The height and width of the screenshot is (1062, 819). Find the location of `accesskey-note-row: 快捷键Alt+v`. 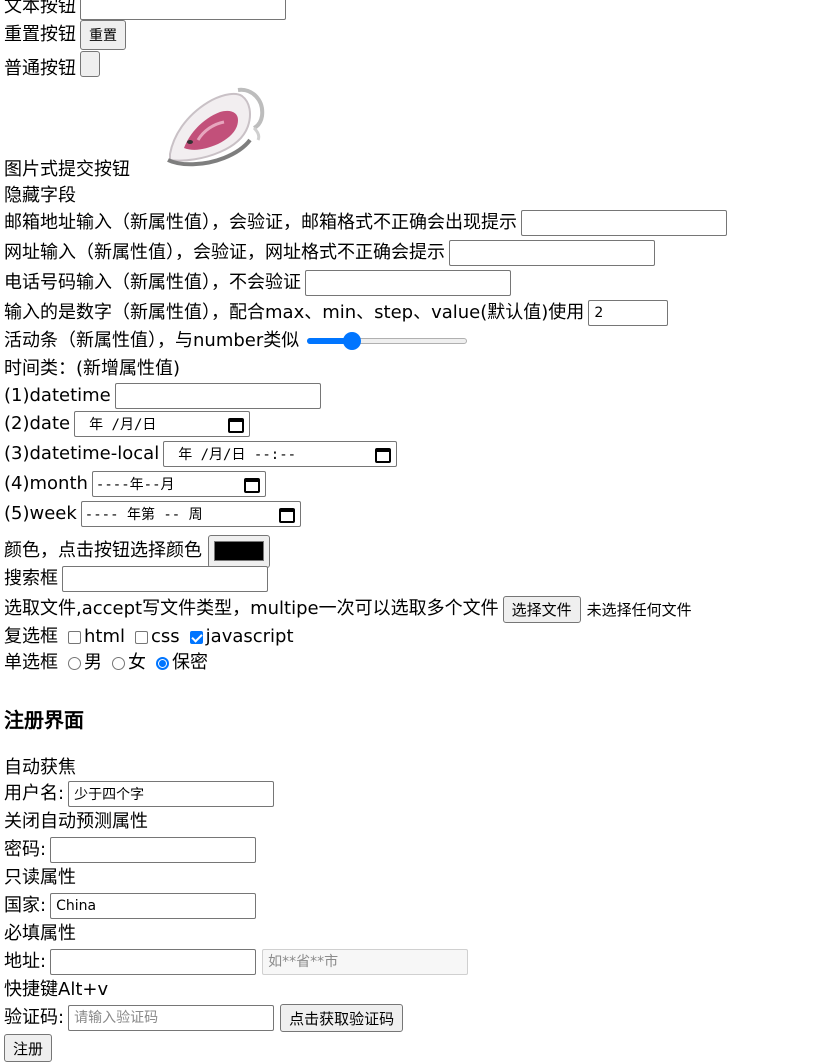

accesskey-note-row: 快捷键Alt+v is located at coordinates (56, 990).